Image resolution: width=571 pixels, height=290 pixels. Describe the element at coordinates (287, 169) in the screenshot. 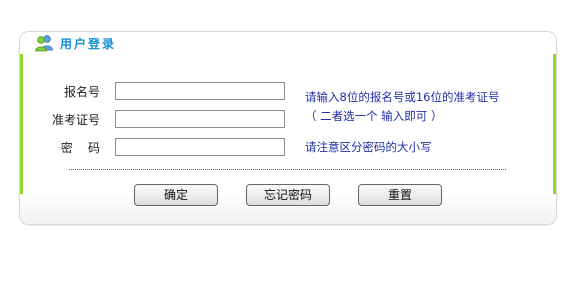

I see `form-divider` at that location.